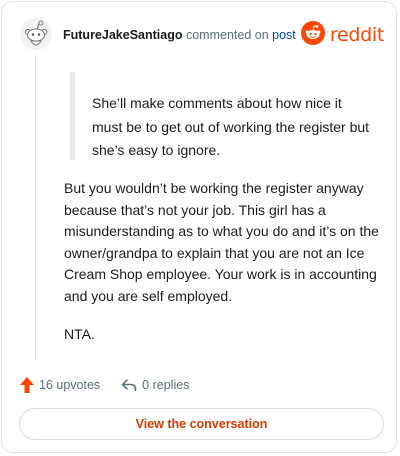  I want to click on commented-on-text: commented on, so click(227, 35).